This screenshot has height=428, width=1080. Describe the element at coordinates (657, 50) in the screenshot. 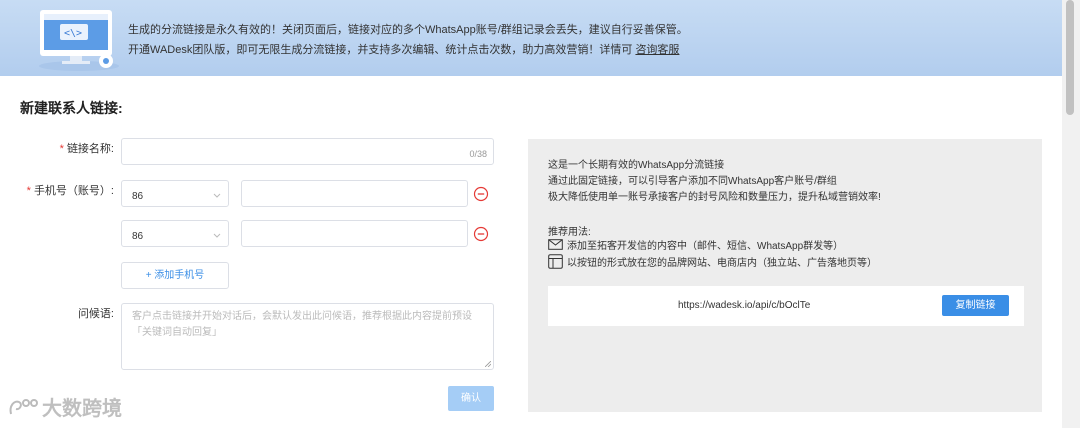

I see `contact-support-link: 咨询客服` at that location.